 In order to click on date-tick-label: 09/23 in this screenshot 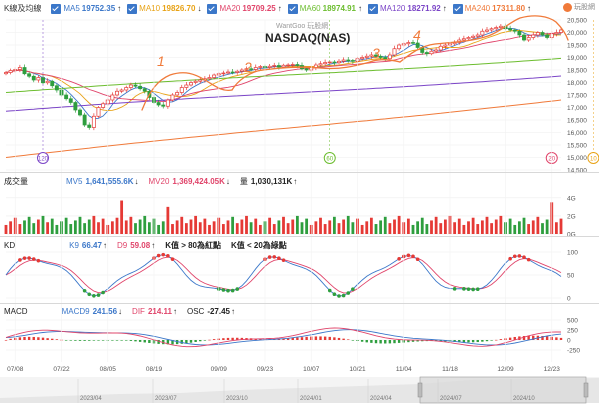, I will do `click(265, 369)`.